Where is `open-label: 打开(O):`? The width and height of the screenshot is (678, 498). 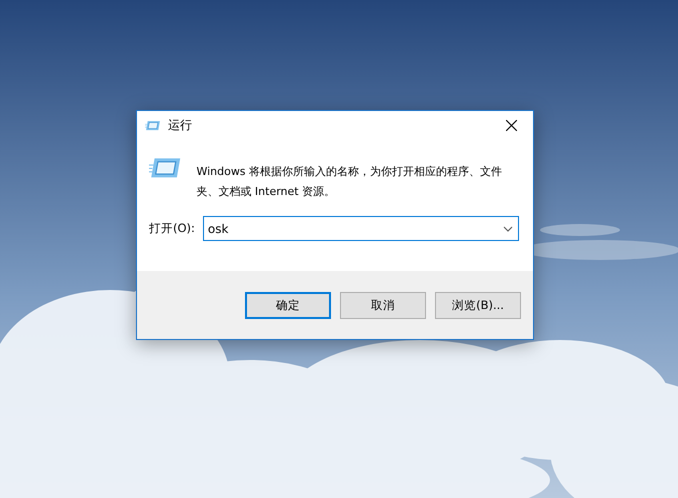
open-label: 打开(O): is located at coordinates (172, 228).